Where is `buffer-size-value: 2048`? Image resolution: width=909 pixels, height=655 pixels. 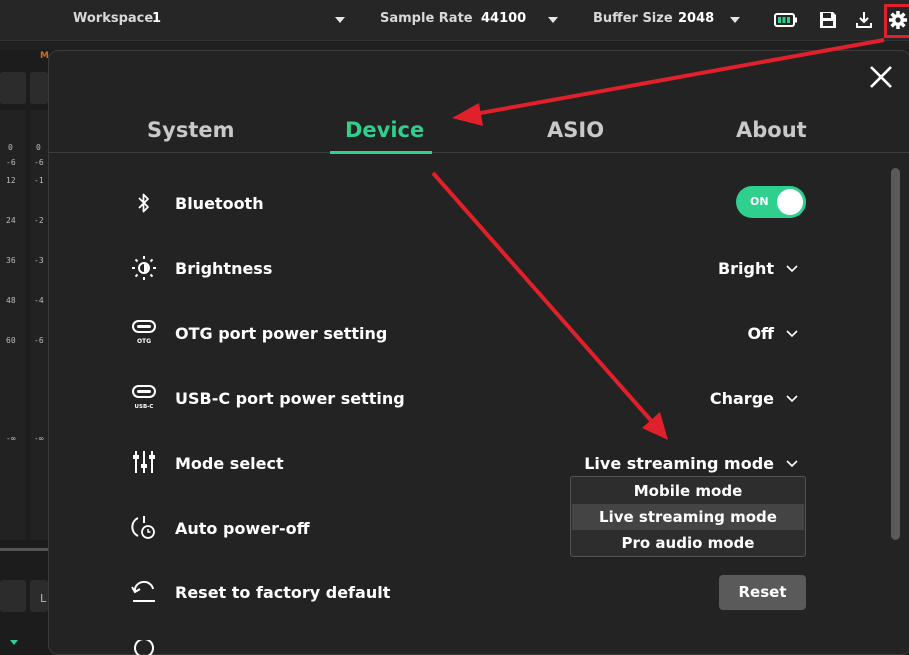 buffer-size-value: 2048 is located at coordinates (696, 18).